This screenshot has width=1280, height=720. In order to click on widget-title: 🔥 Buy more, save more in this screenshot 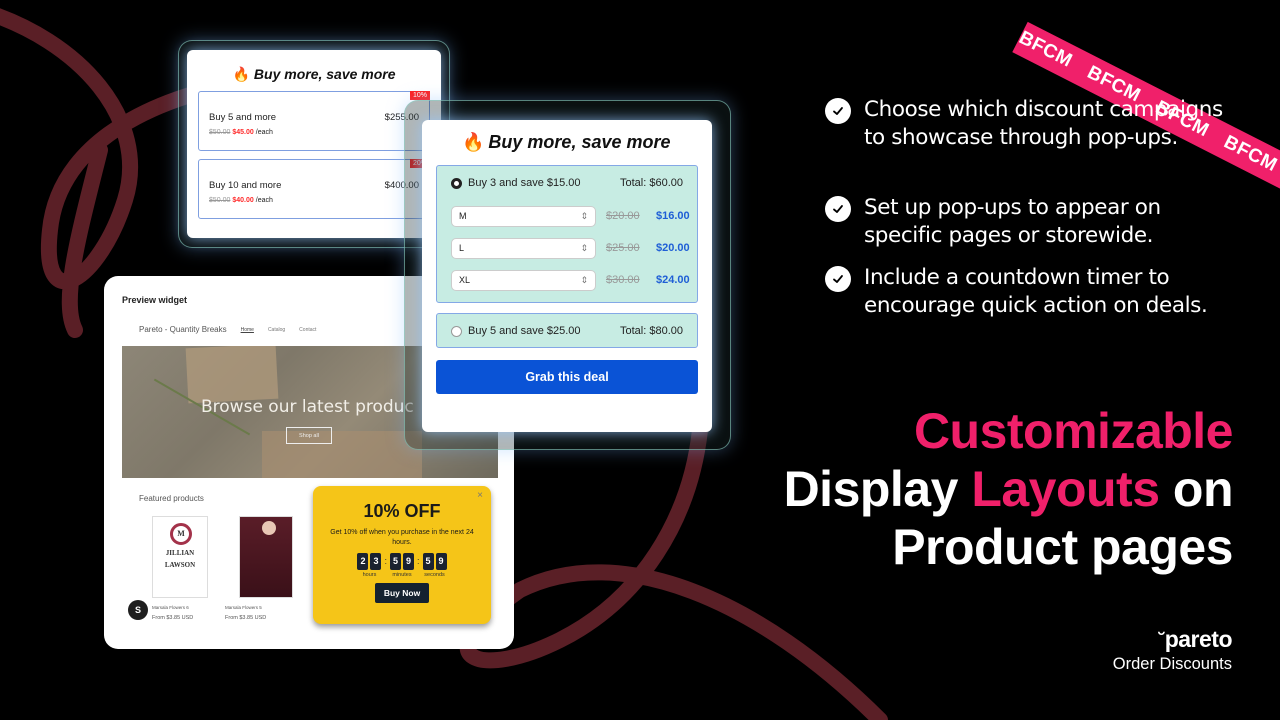, I will do `click(587, 142)`.